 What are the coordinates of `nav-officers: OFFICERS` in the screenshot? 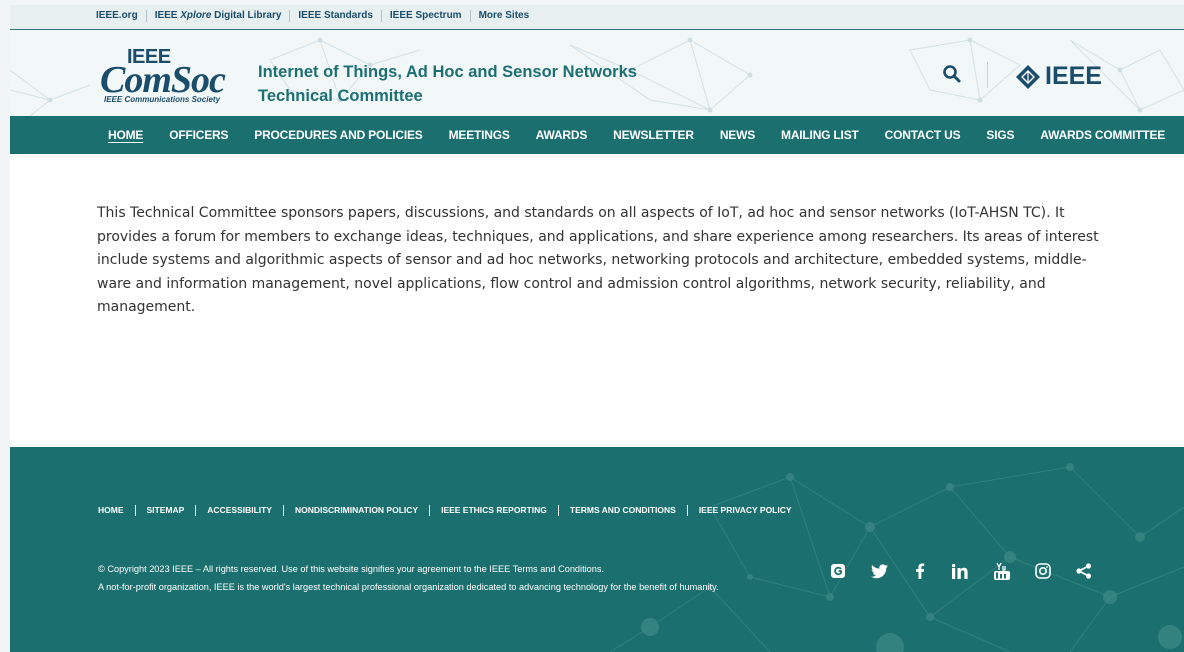 It's located at (198, 135).